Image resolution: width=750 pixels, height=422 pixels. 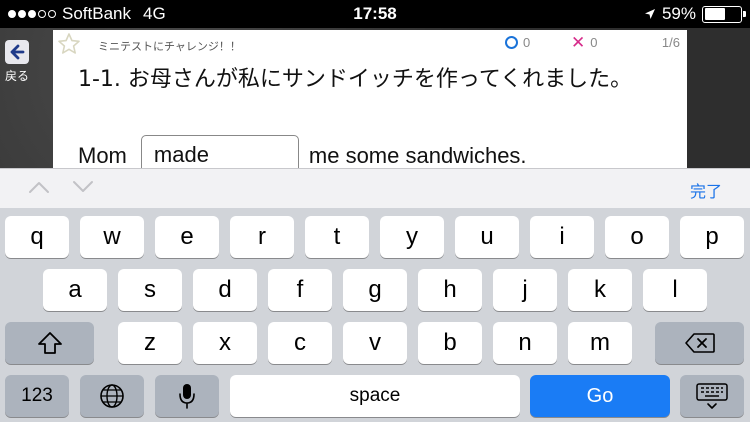 I want to click on key-s: s, so click(x=150, y=290).